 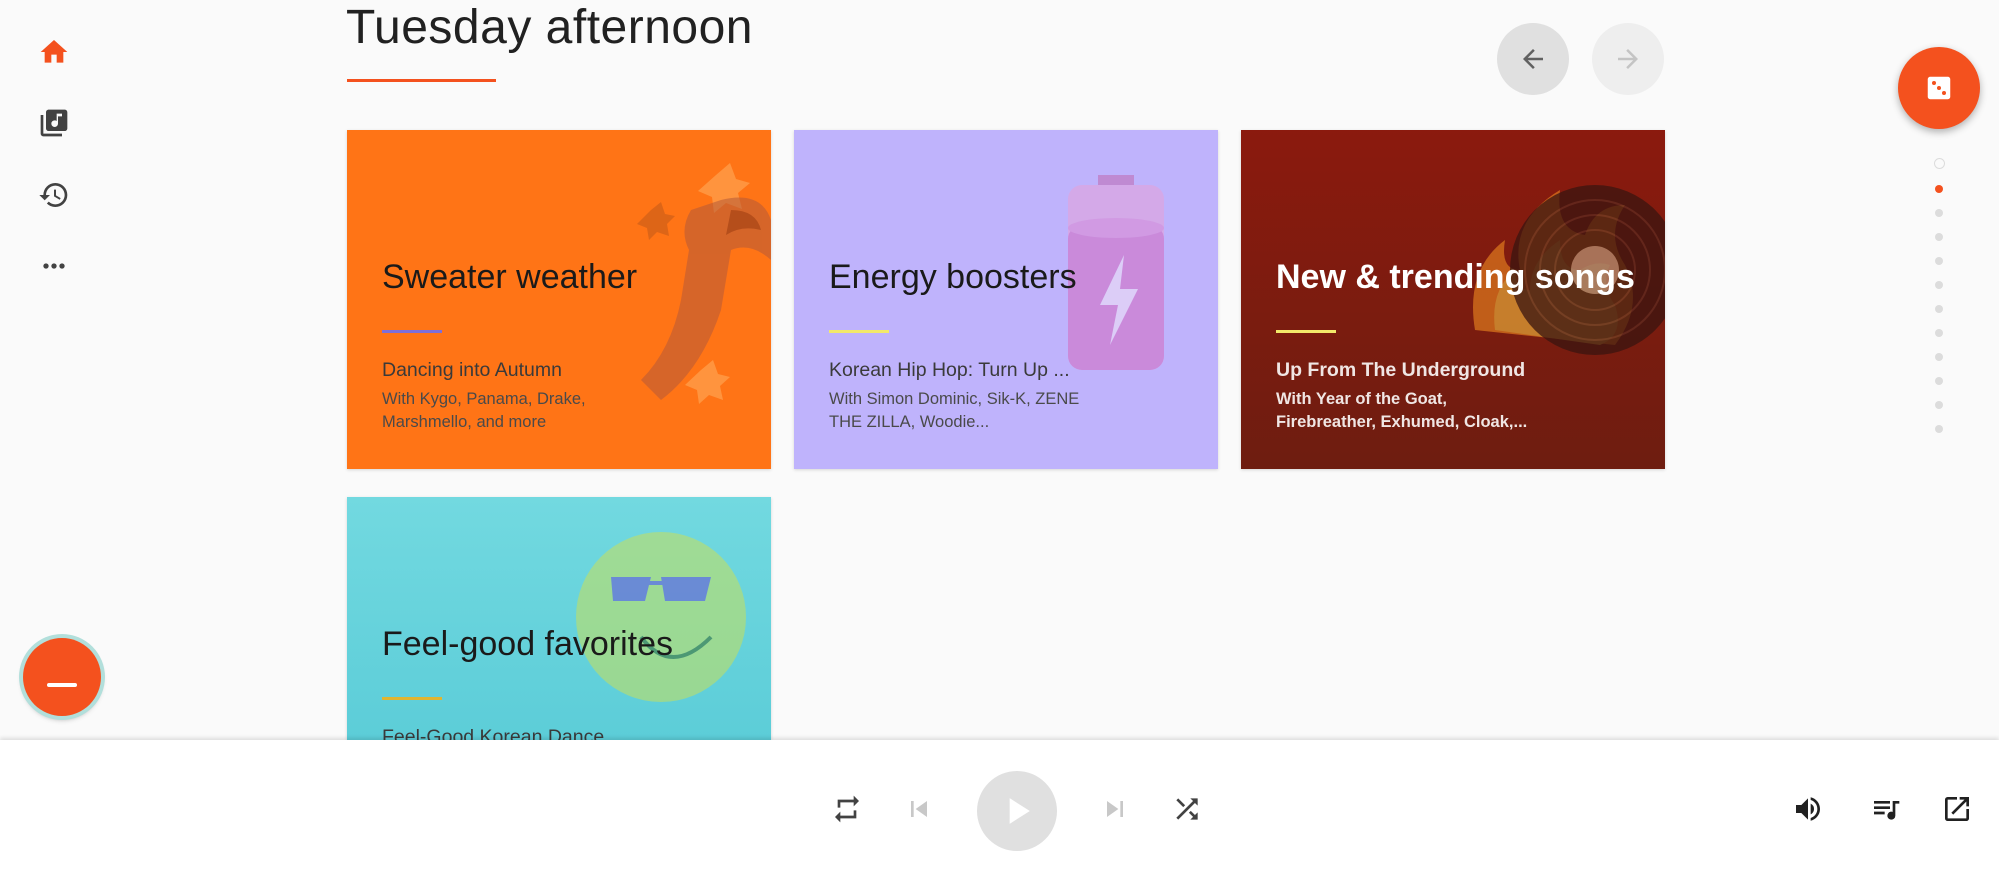 I want to click on nav-more-button, so click(x=54, y=266).